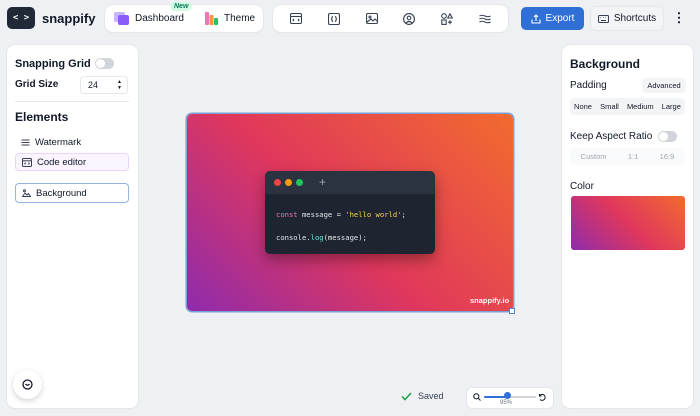 Image resolution: width=700 pixels, height=416 pixels. What do you see at coordinates (277, 182) in the screenshot?
I see `close-dot-icon` at bounding box center [277, 182].